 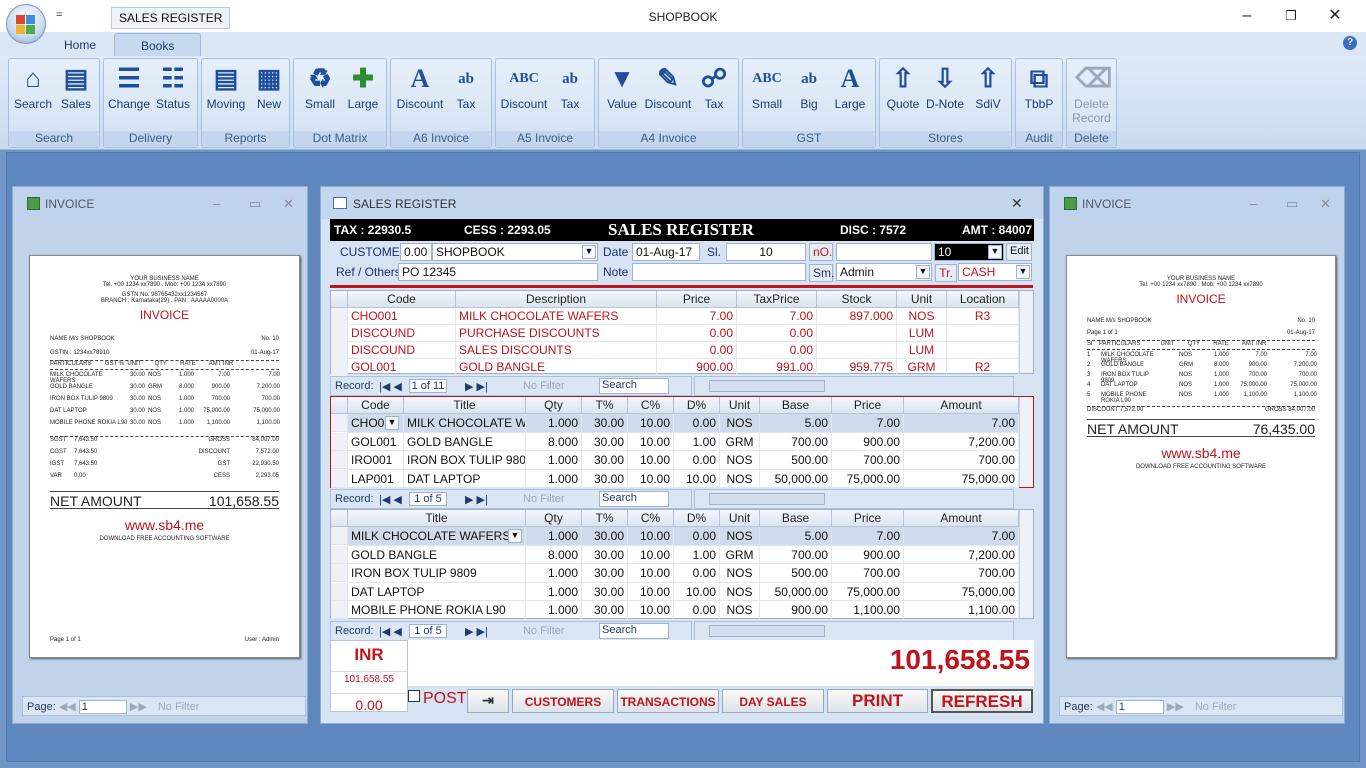 What do you see at coordinates (877, 701) in the screenshot?
I see `print-button: PRINT` at bounding box center [877, 701].